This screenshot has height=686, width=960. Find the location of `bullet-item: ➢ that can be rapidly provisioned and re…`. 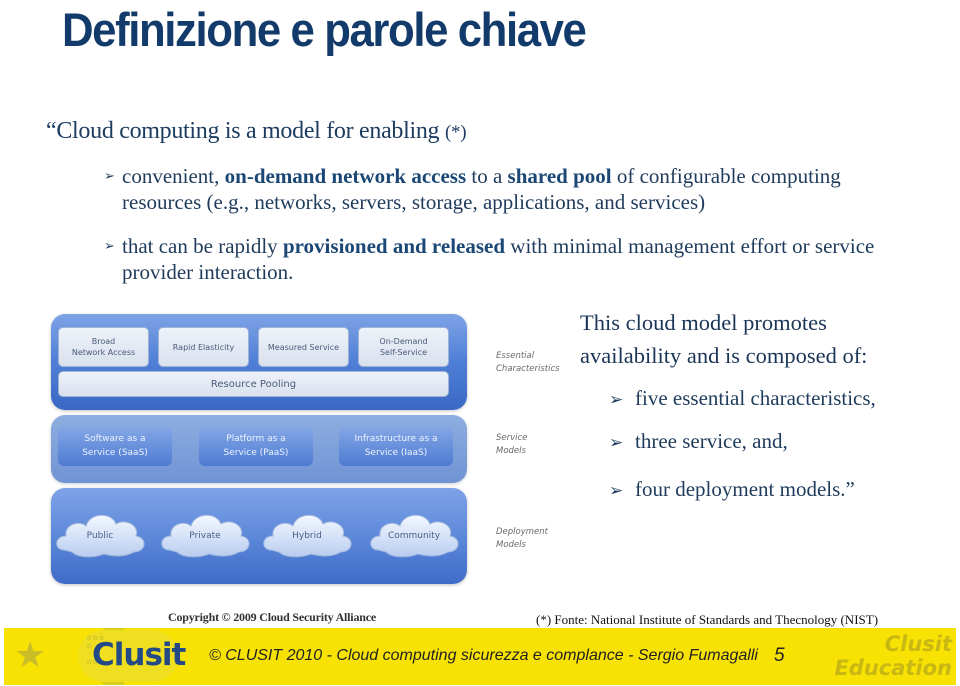

bullet-item: ➢ that can be rapidly provisioned and re… is located at coordinates (514, 259).